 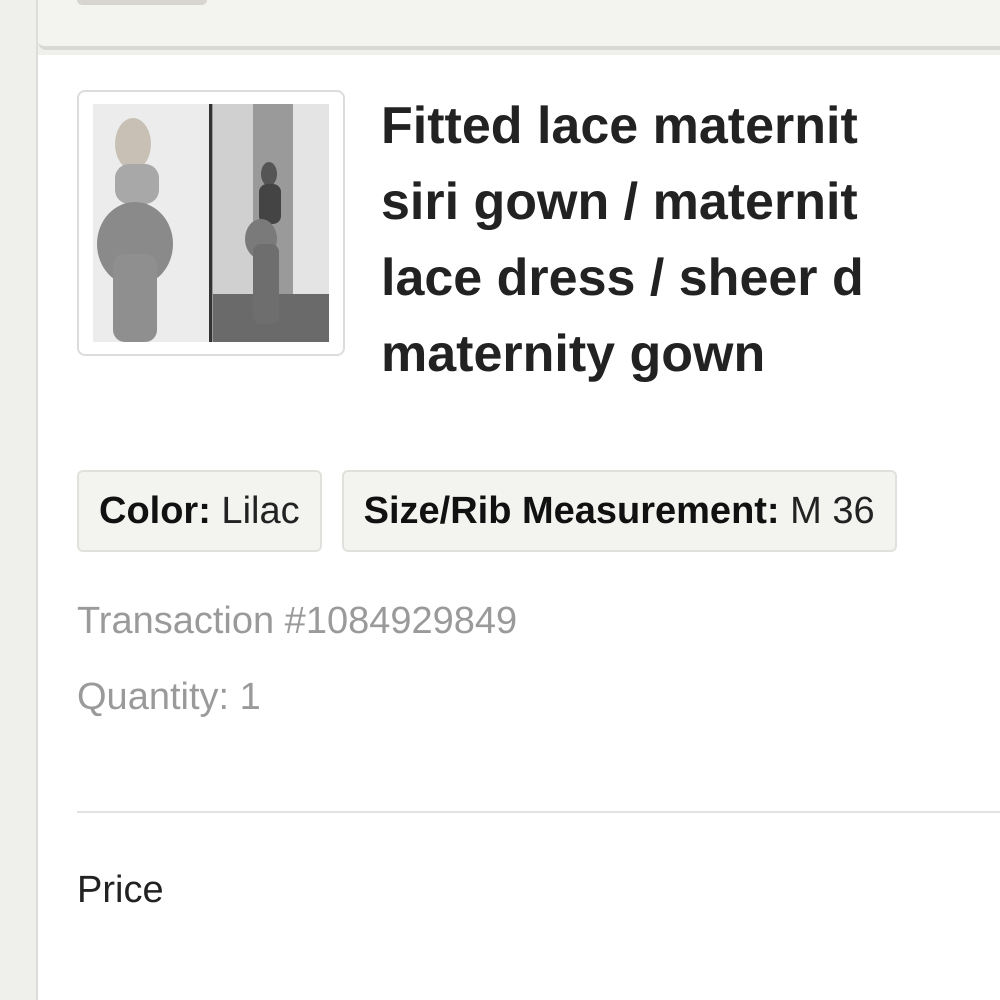 I want to click on transaction-number: Transaction #1084929849, so click(x=297, y=621).